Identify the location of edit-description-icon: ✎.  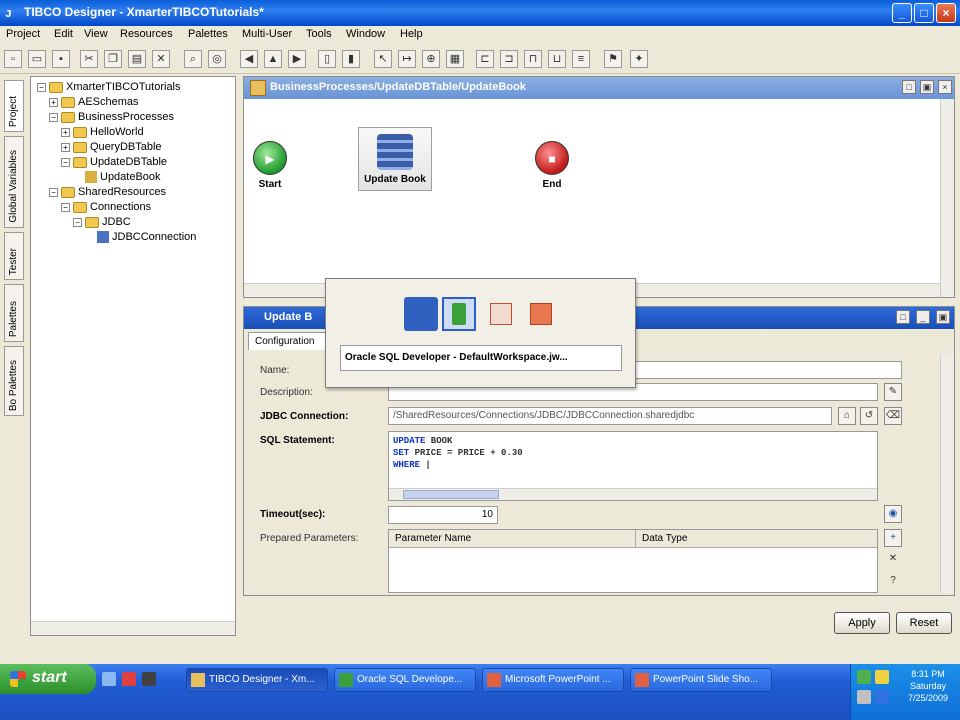
(893, 392).